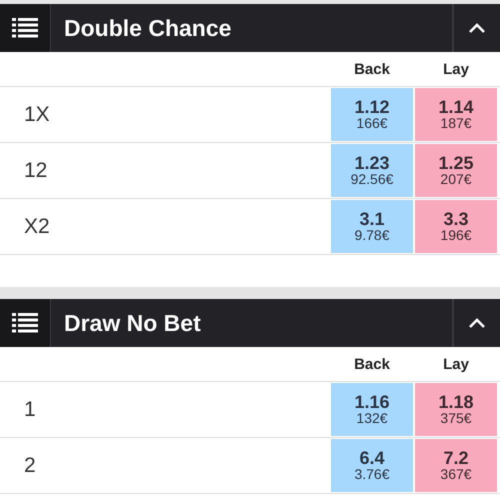 This screenshot has width=500, height=500. Describe the element at coordinates (456, 226) in the screenshot. I see `lay-odds-button: 3.3 196€` at that location.